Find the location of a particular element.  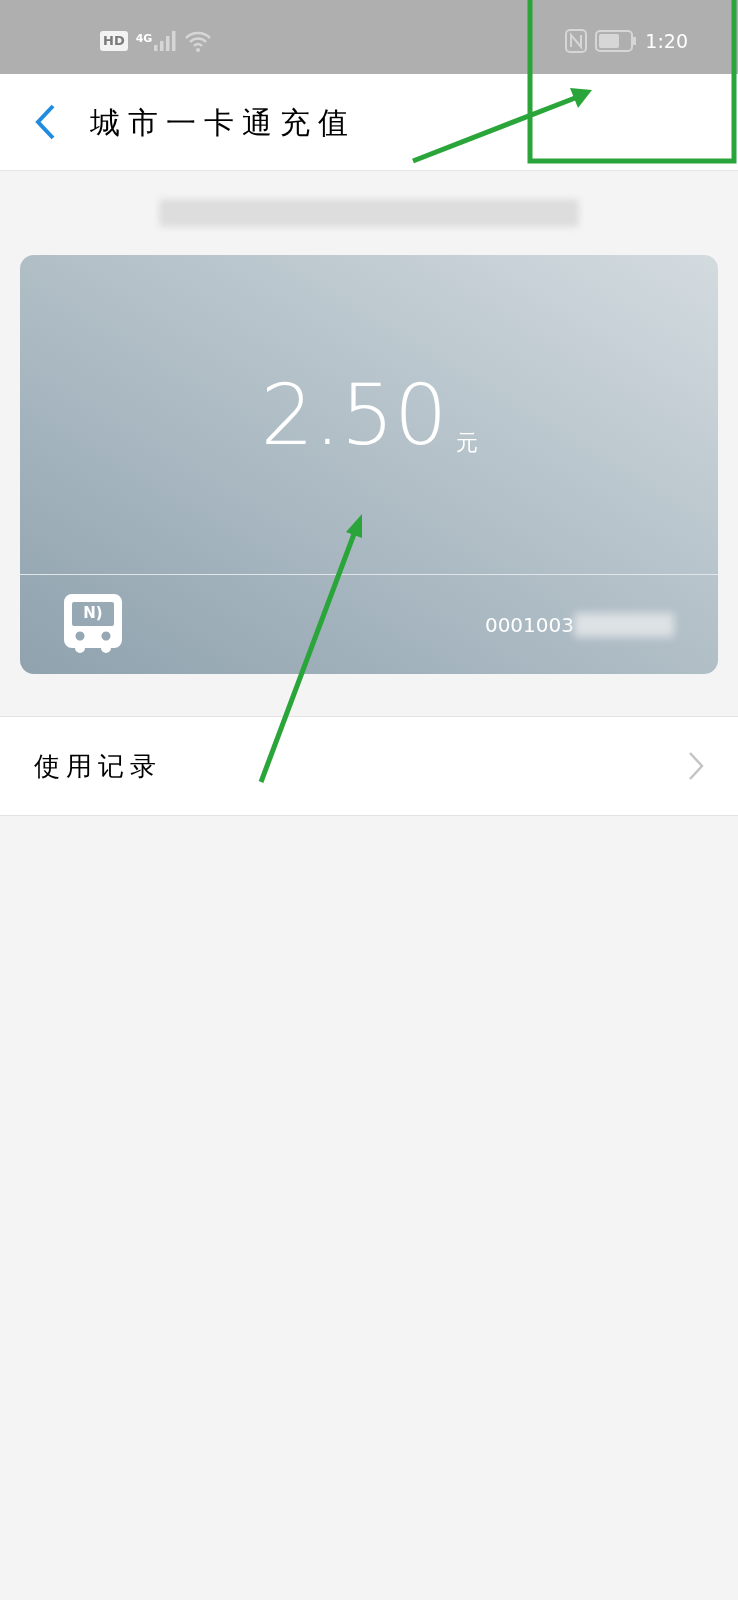

nfc-label: N) is located at coordinates (93, 613).